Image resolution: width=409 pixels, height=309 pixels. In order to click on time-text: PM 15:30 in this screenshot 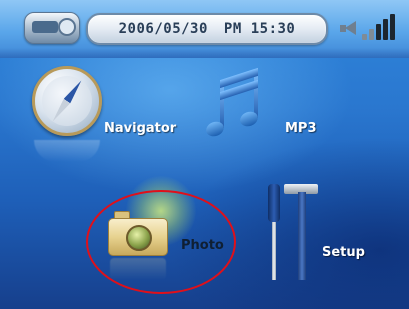, I will do `click(259, 29)`.